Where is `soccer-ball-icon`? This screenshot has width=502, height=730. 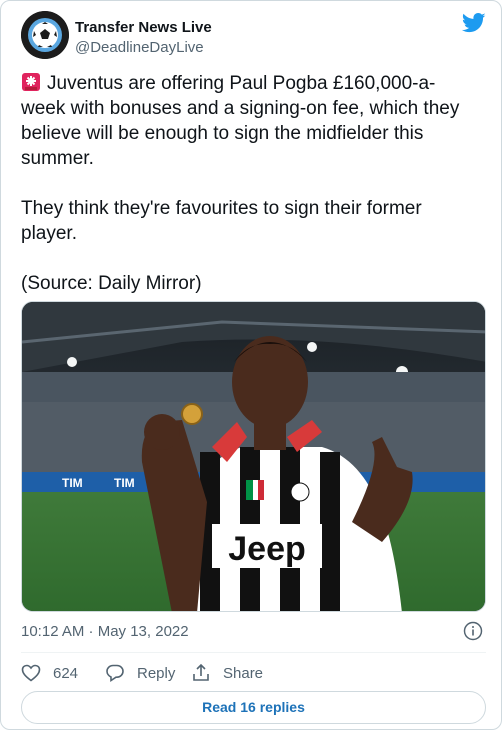
soccer-ball-icon is located at coordinates (45, 35).